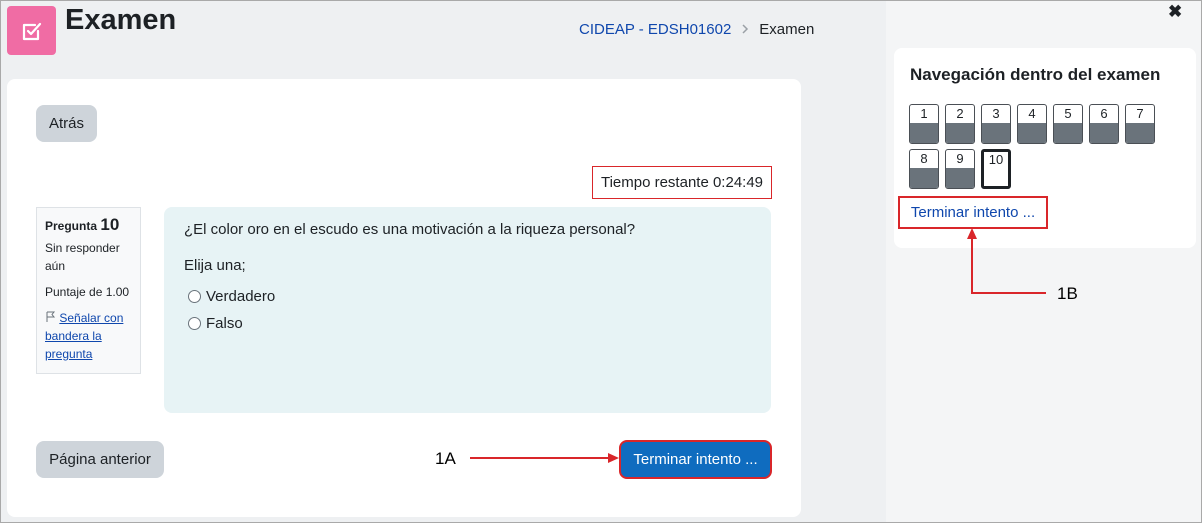  Describe the element at coordinates (88, 336) in the screenshot. I see `flag-question-link: Señalar con bandera la pregunta` at that location.